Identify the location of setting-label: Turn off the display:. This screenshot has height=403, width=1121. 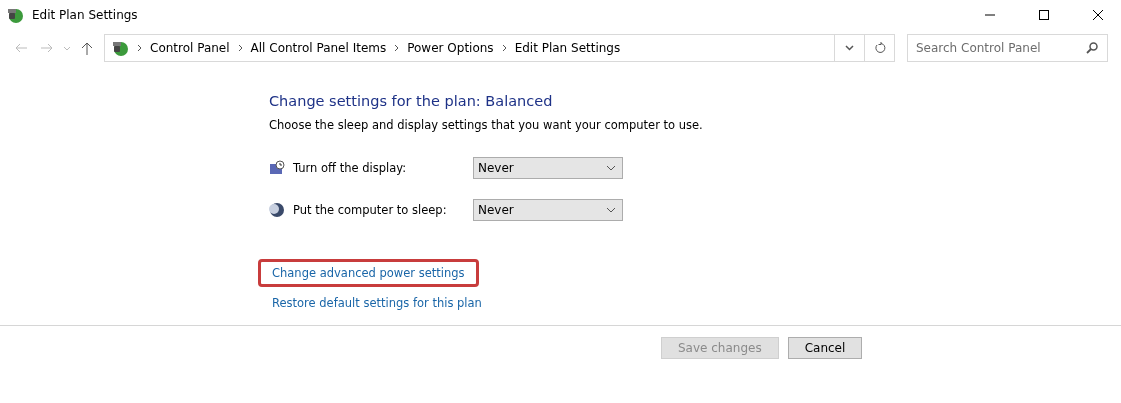
(350, 168).